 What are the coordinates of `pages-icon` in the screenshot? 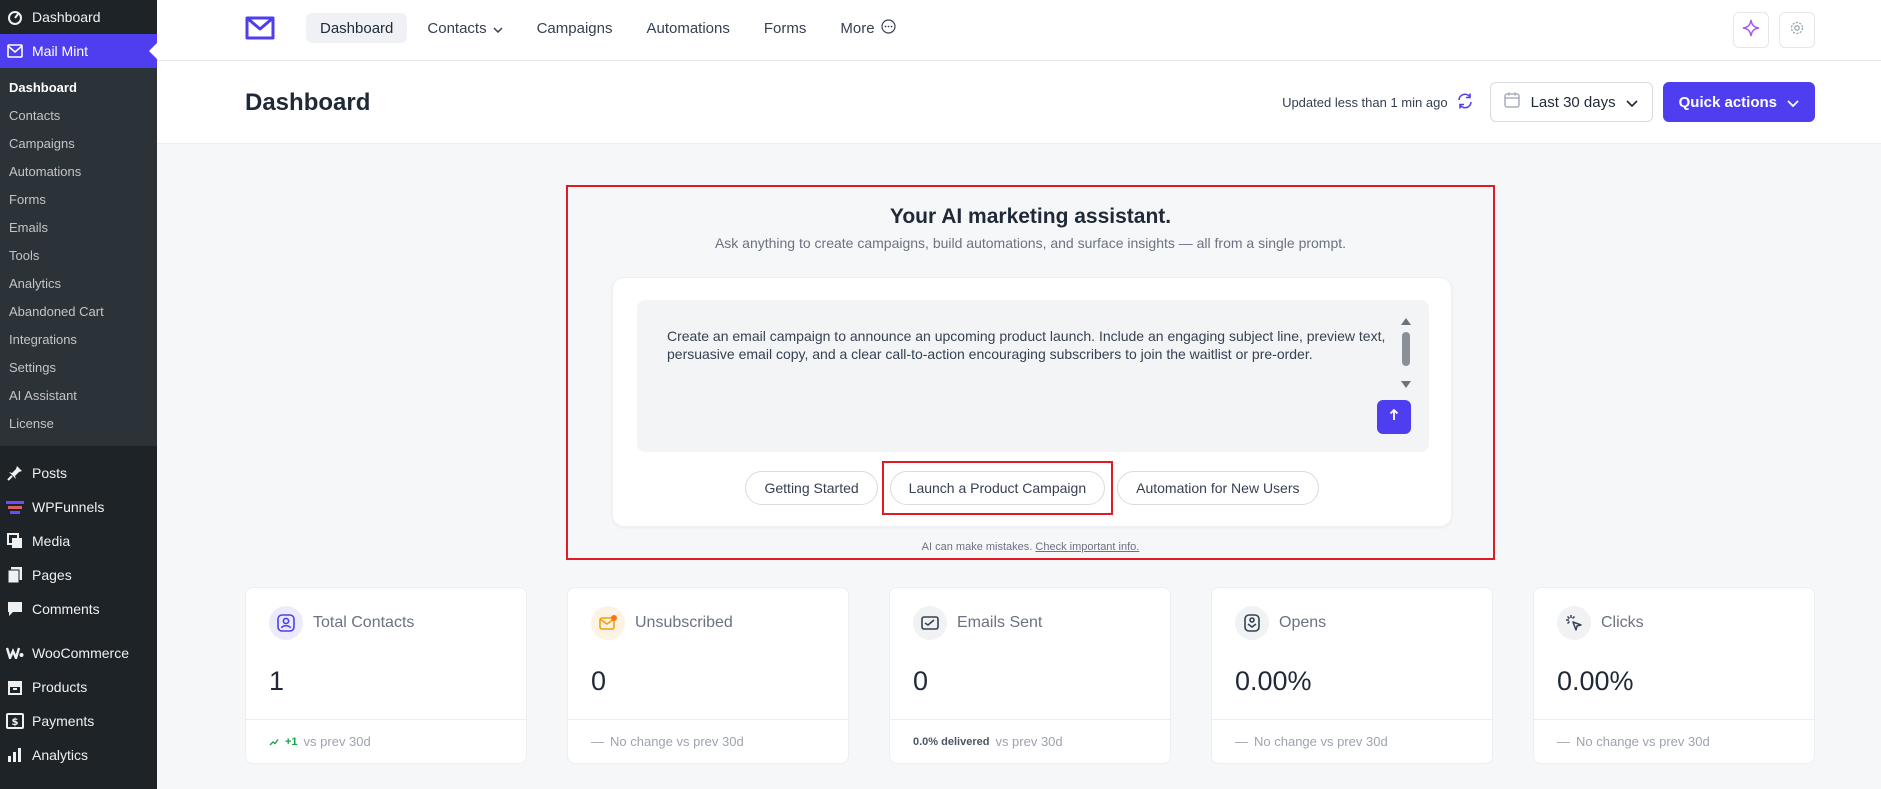 It's located at (15, 575).